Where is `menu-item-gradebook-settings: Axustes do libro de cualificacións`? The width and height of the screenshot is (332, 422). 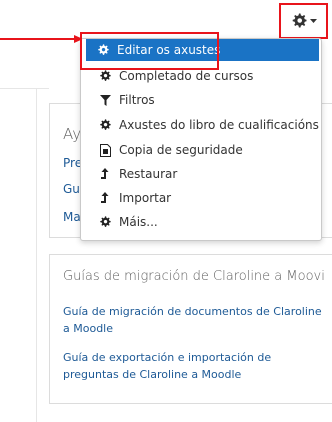 menu-item-gradebook-settings: Axustes do libro de cualificacións is located at coordinates (203, 125).